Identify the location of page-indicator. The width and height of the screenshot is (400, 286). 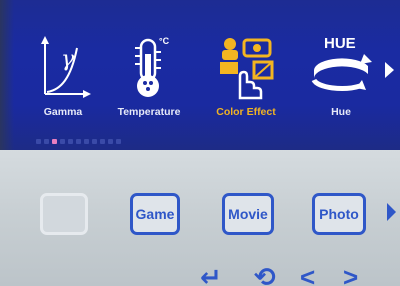
(78, 142).